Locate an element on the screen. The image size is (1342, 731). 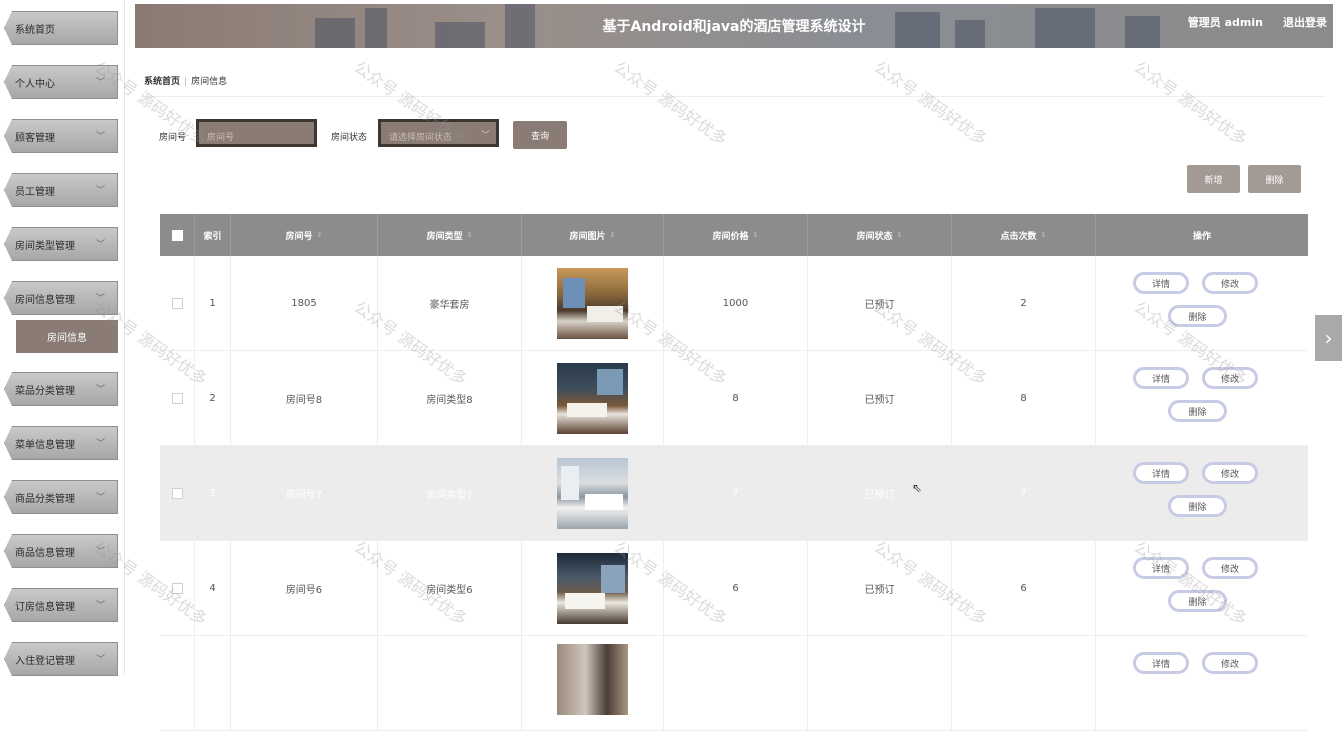
table-row: 4 房间号6 房间类型6 6 已预订 6 详情 修改 删除 is located at coordinates (734, 588).